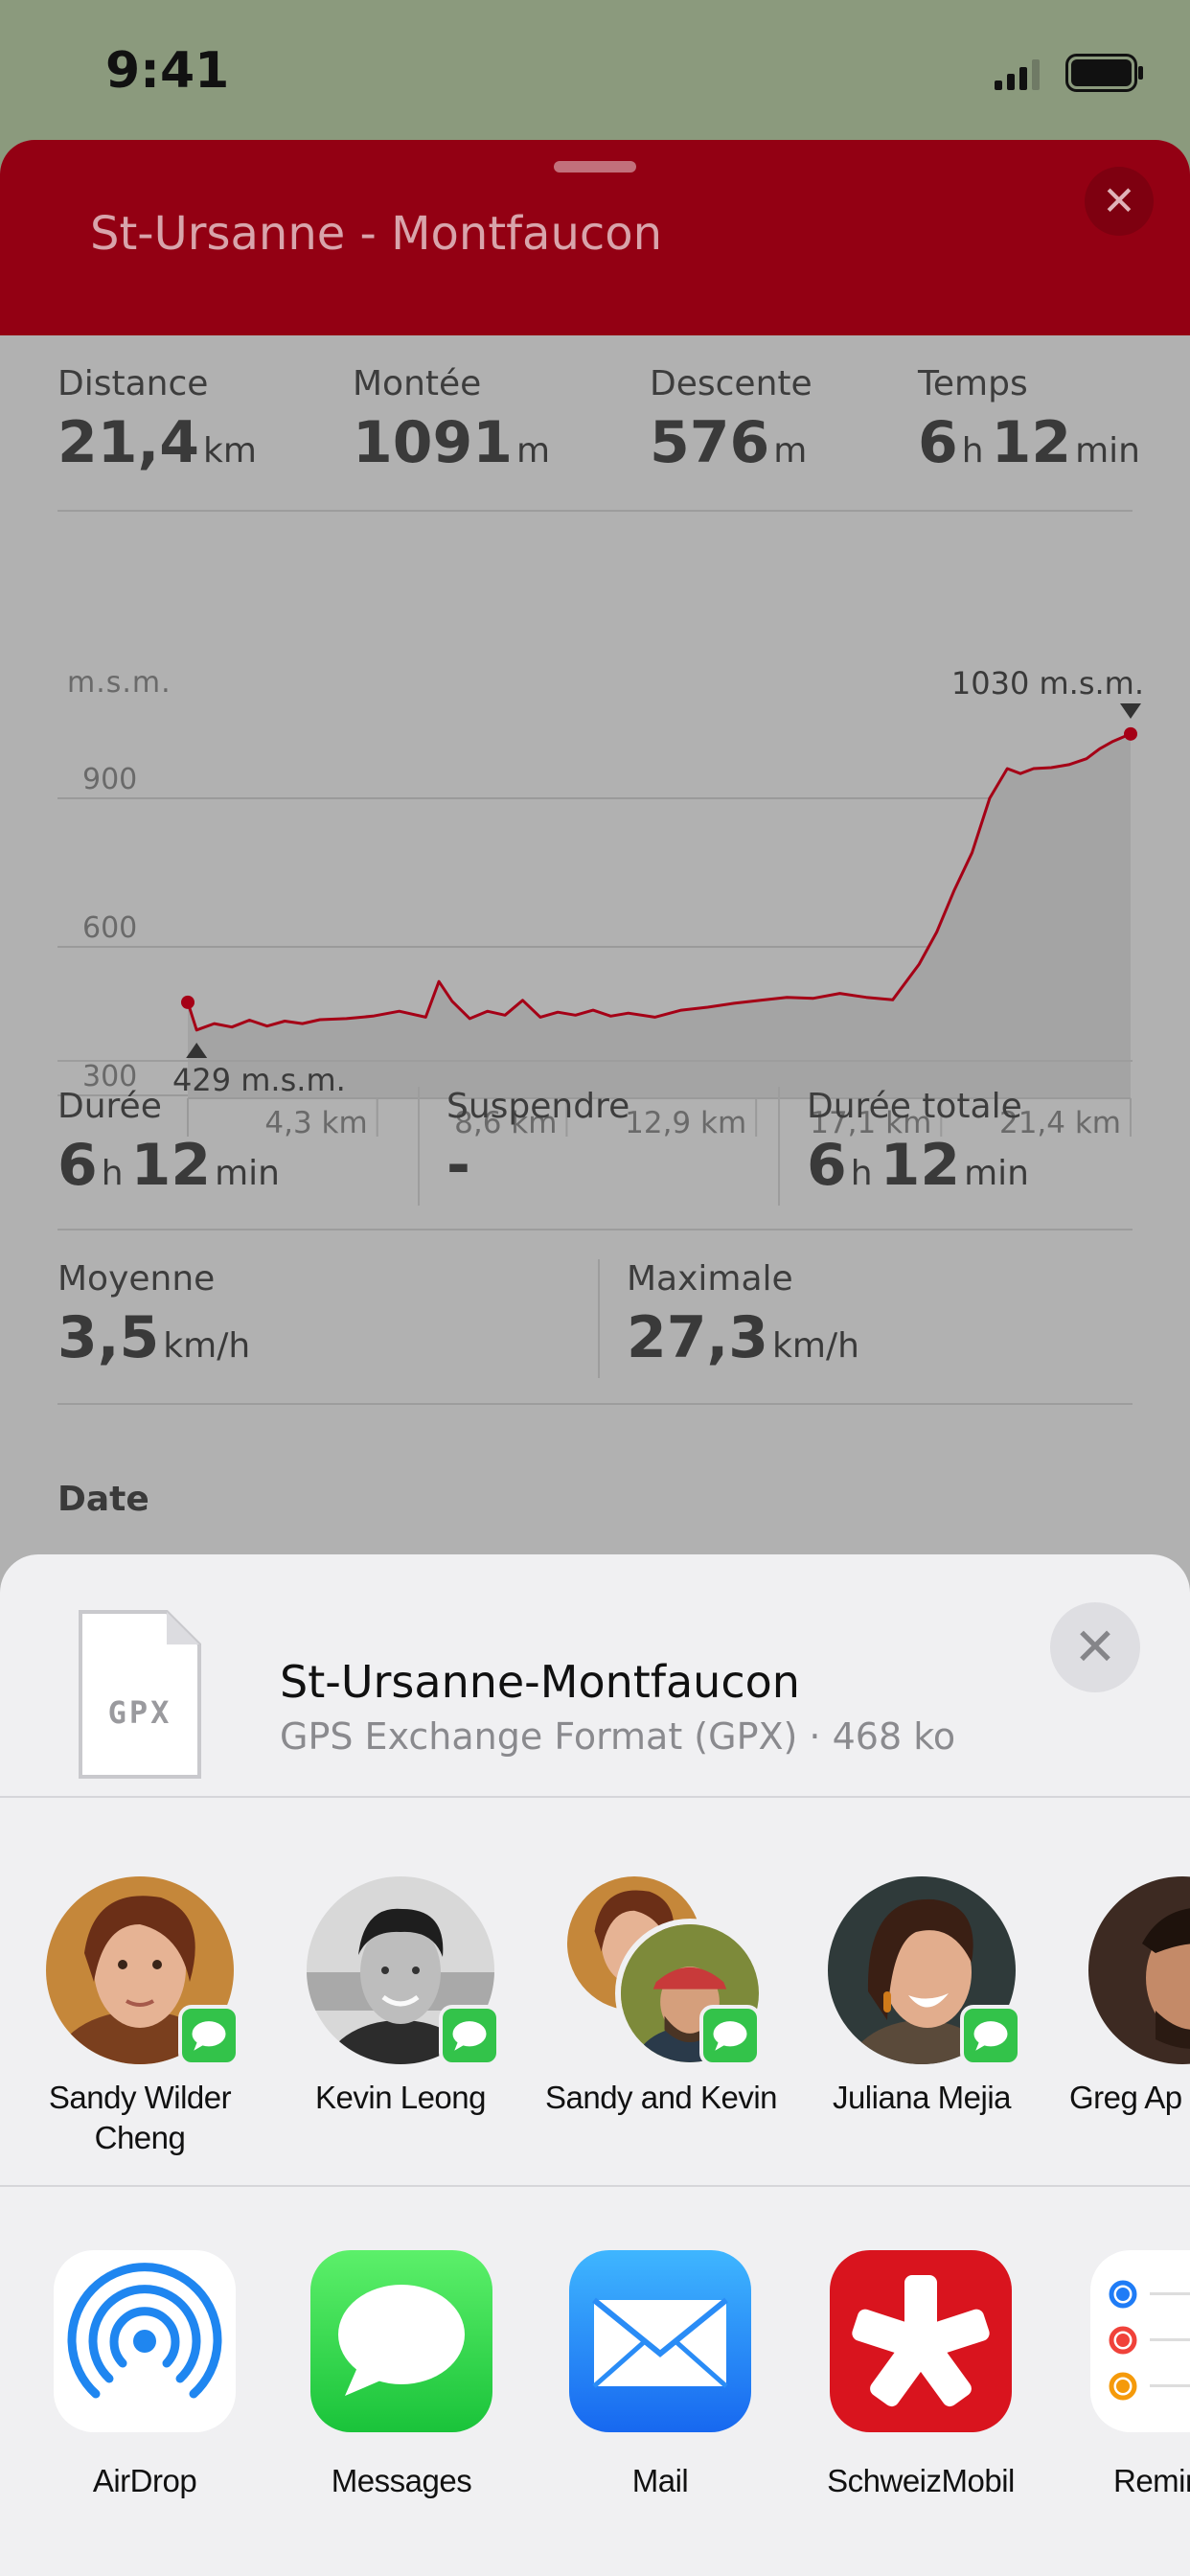 The height and width of the screenshot is (2576, 1190). I want to click on app-label: AirDrop, so click(144, 2480).